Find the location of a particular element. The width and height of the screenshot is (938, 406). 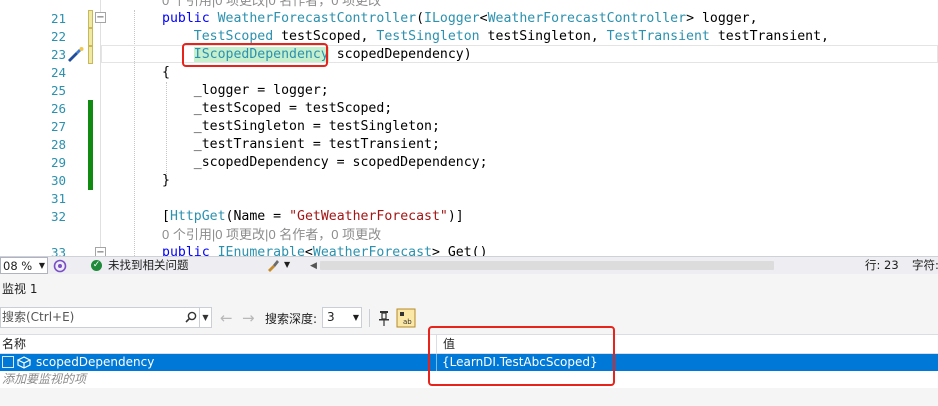

code-text: } is located at coordinates (166, 181).